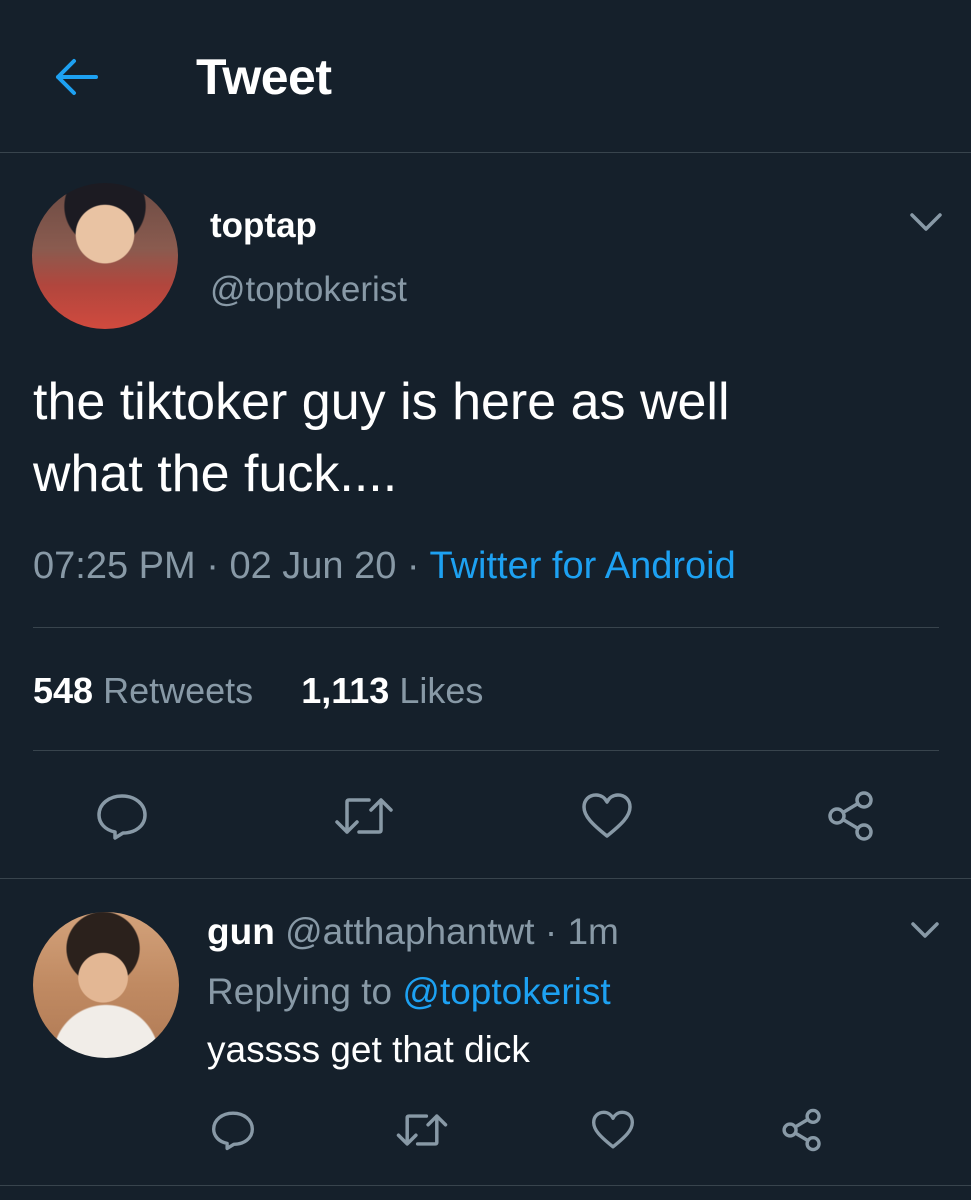 The image size is (971, 1200). What do you see at coordinates (506, 991) in the screenshot?
I see `replying-to-mention: @toptokerist` at bounding box center [506, 991].